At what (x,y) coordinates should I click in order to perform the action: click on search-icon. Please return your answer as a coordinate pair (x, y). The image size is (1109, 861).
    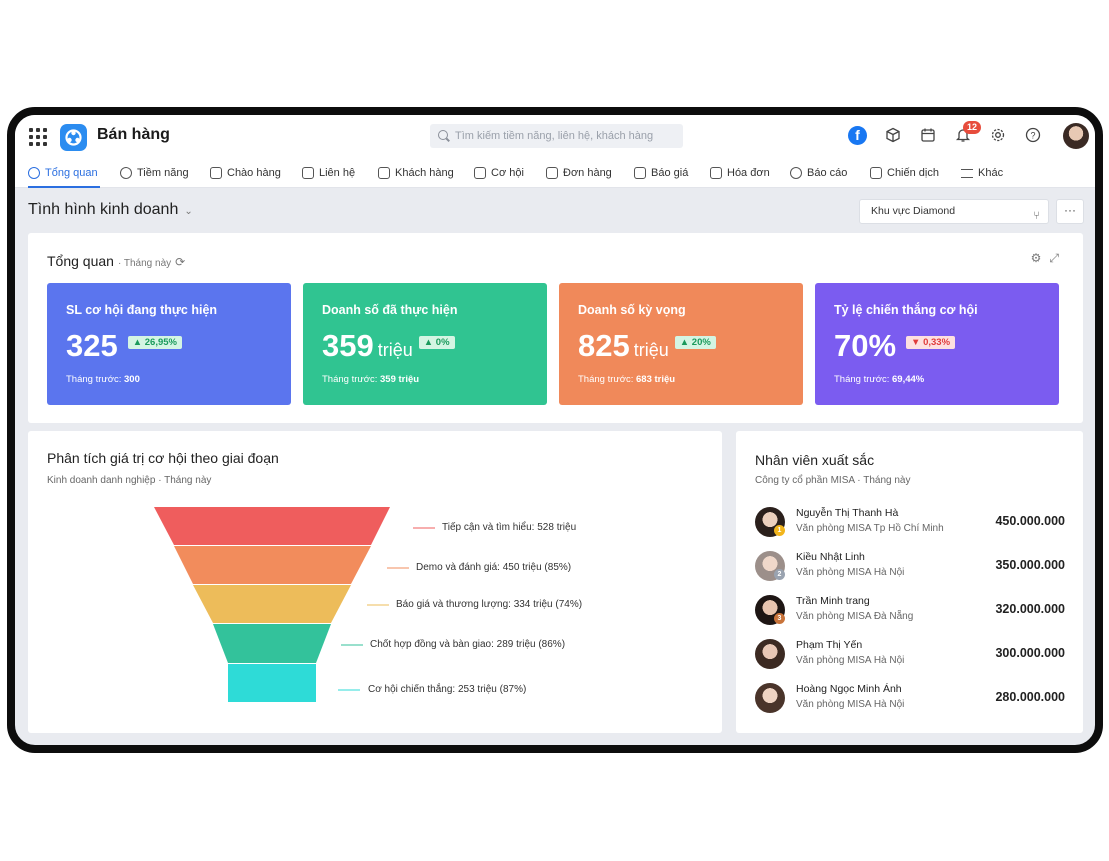
    Looking at the image, I should click on (443, 135).